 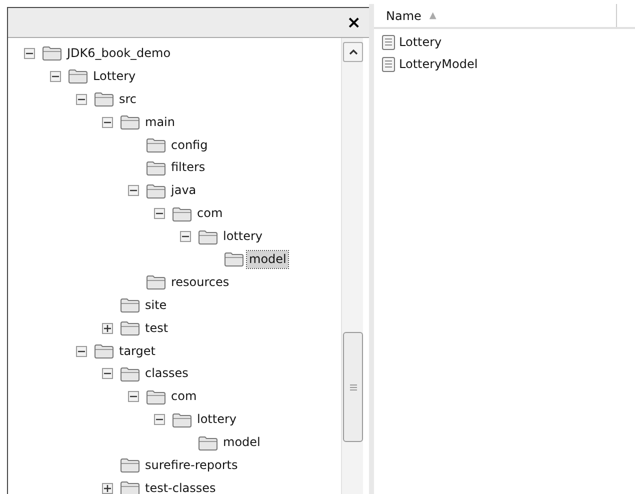 What do you see at coordinates (420, 42) in the screenshot?
I see `file-item: Lottery` at bounding box center [420, 42].